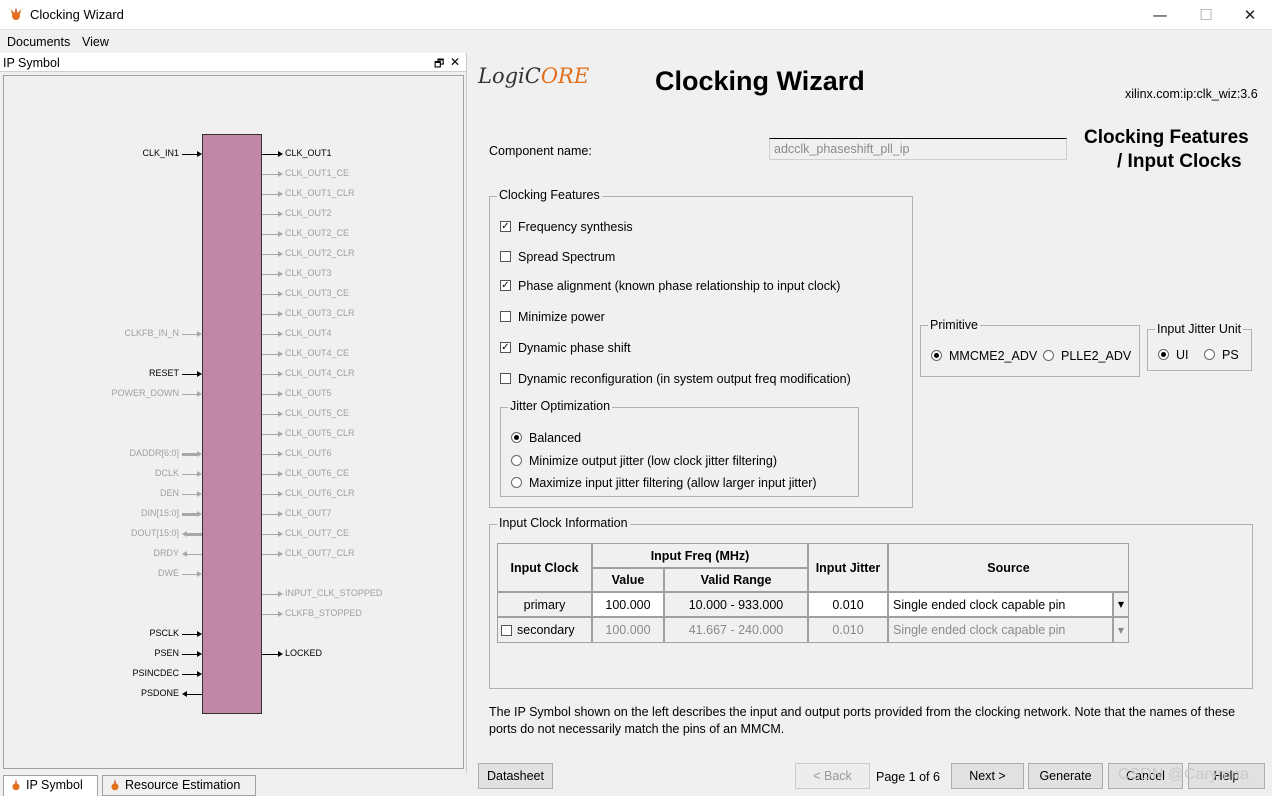 The height and width of the screenshot is (796, 1272). I want to click on primary-source-select: Single ended clock capable pin, so click(1000, 604).